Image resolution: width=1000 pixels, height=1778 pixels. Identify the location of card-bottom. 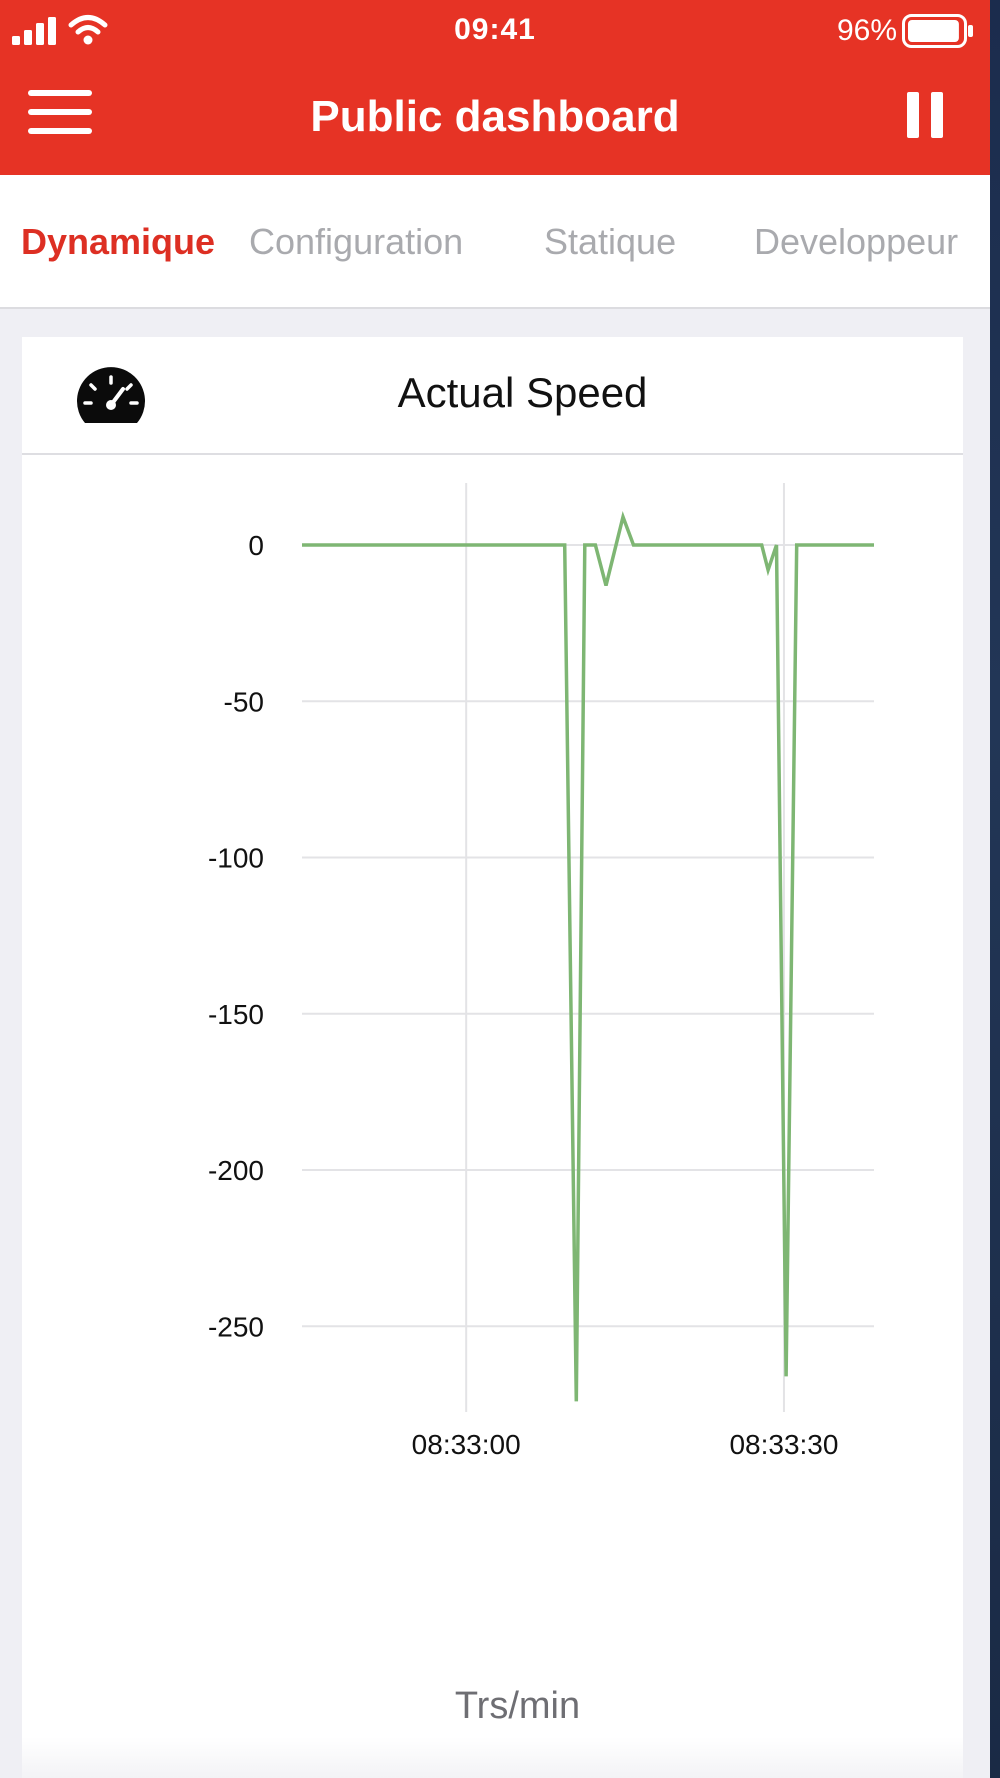
(492, 1757).